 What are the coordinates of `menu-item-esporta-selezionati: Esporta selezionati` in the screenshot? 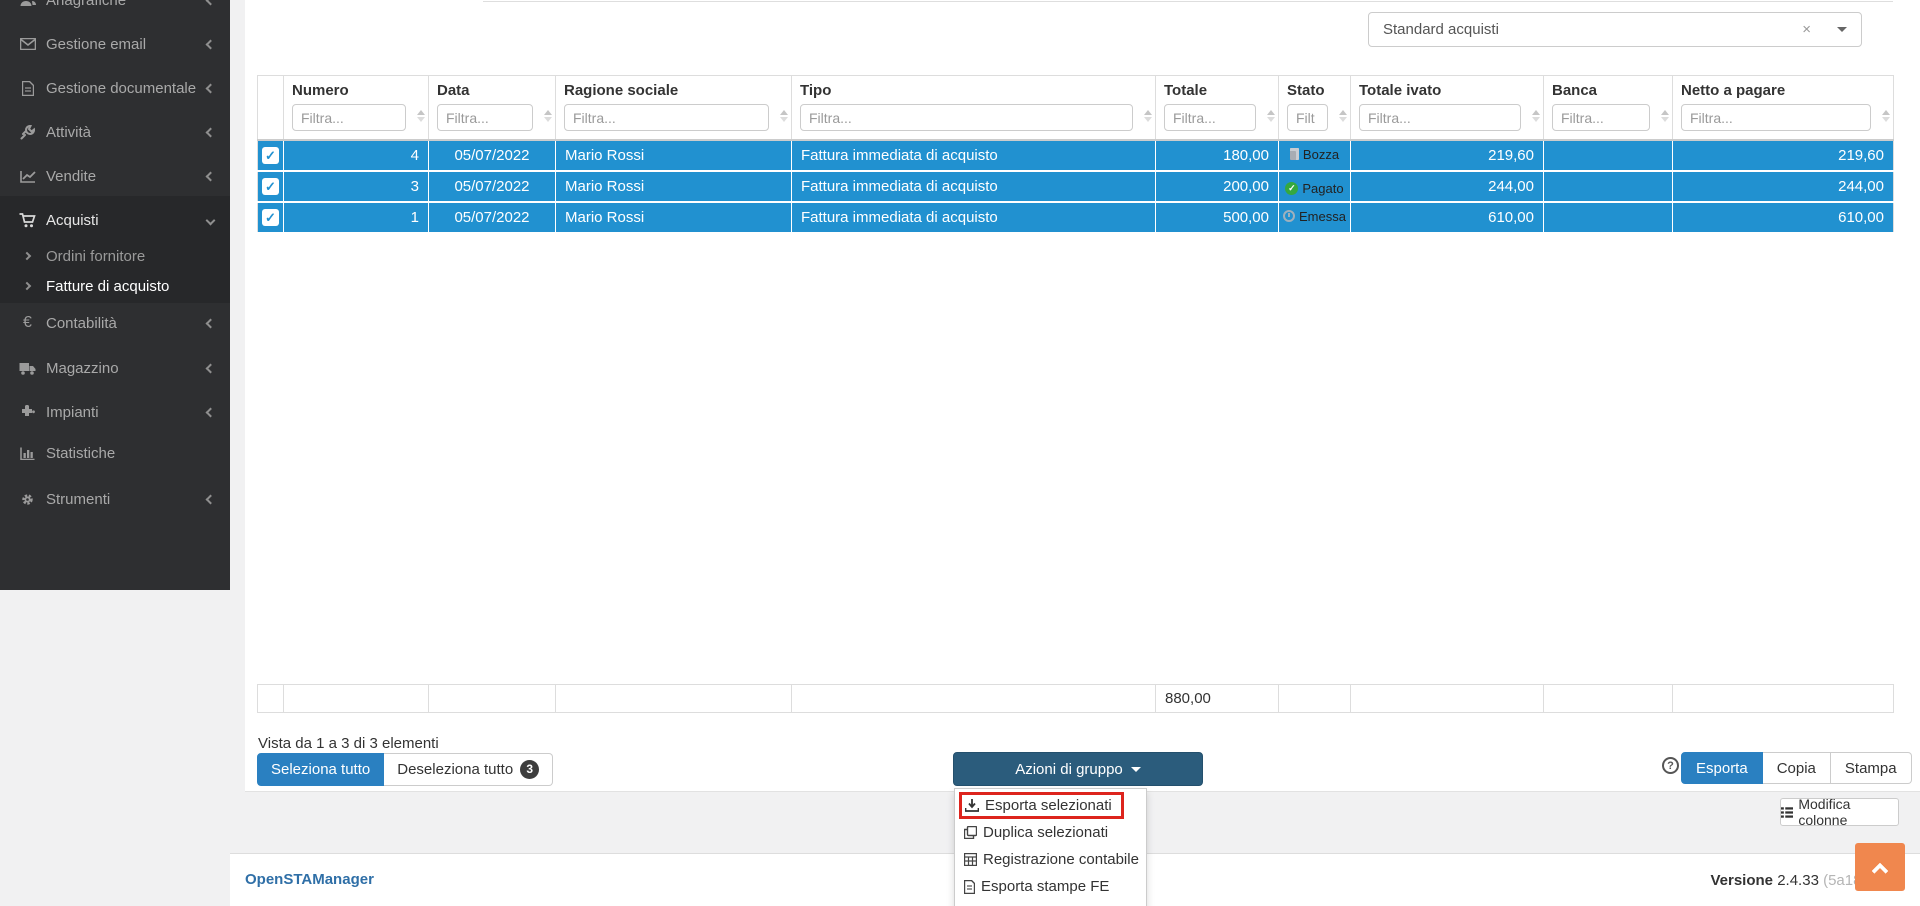 It's located at (1050, 805).